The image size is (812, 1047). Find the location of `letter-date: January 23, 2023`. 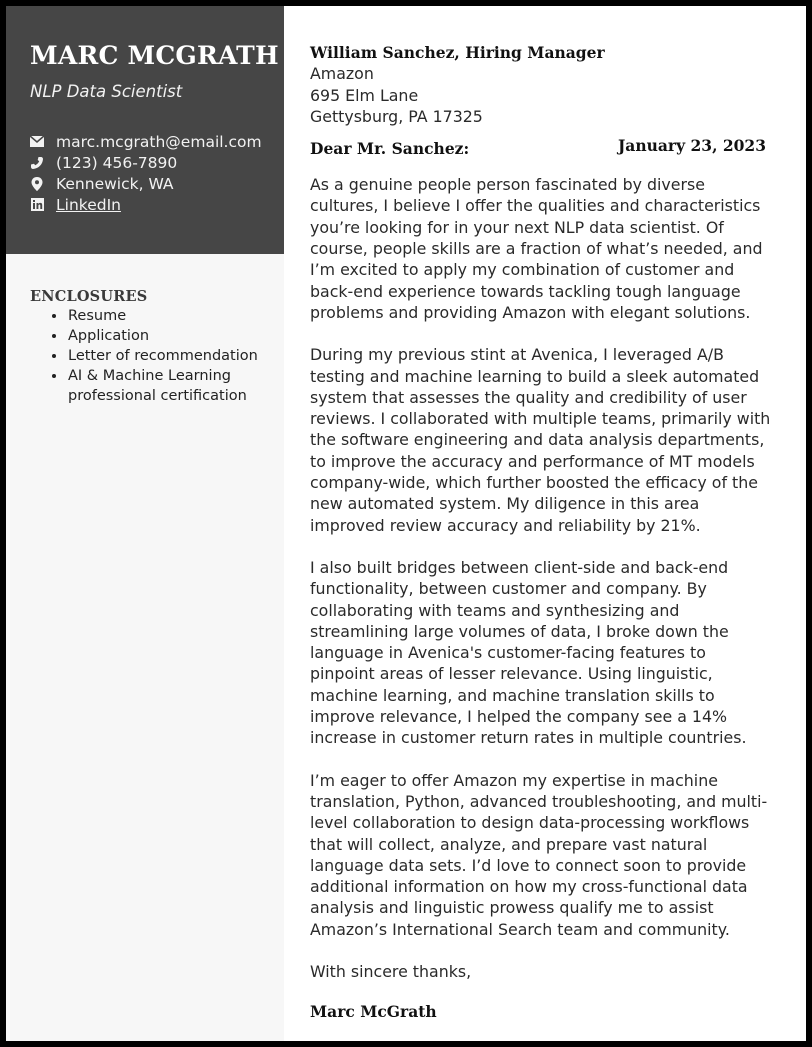

letter-date: January 23, 2023 is located at coordinates (691, 145).